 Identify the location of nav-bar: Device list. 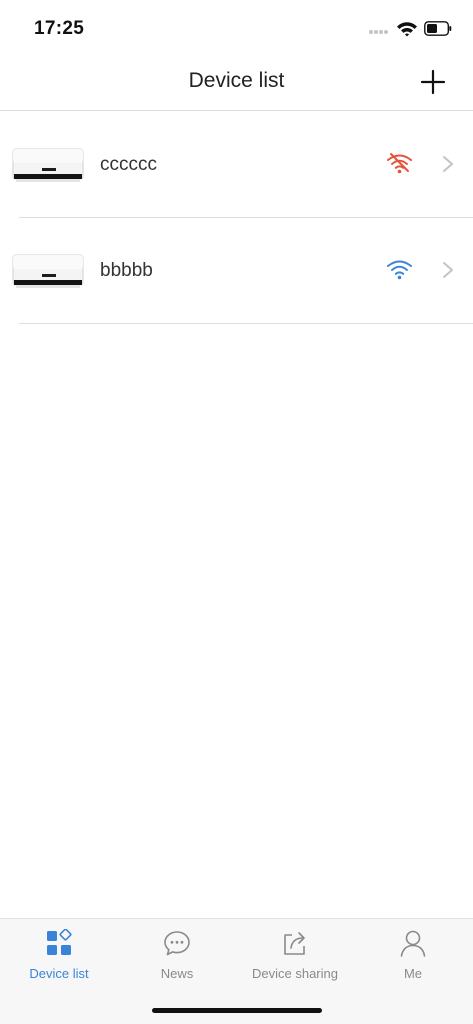
(236, 83).